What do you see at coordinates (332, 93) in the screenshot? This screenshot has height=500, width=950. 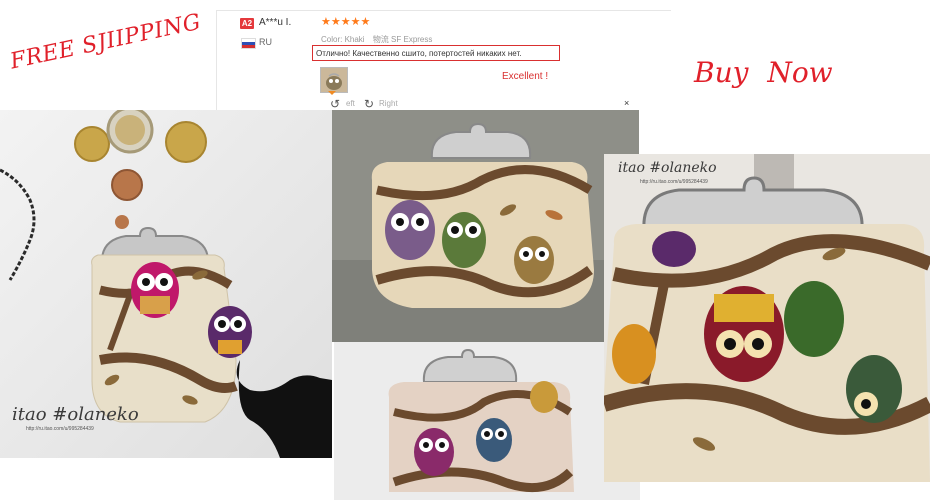 I see `thumbnail-selected-indicator` at bounding box center [332, 93].